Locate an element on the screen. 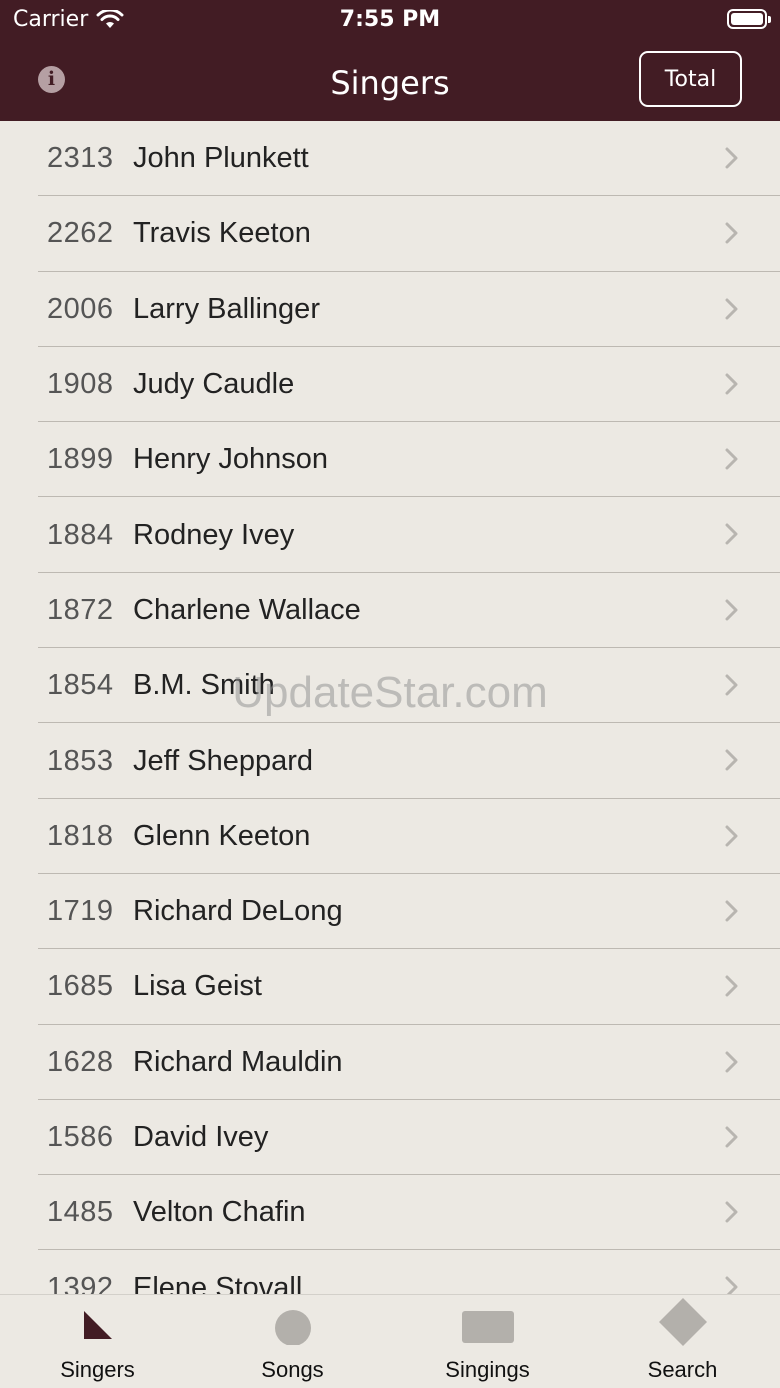 The image size is (780, 1388). singer-name: Velton Chafin is located at coordinates (219, 1212).